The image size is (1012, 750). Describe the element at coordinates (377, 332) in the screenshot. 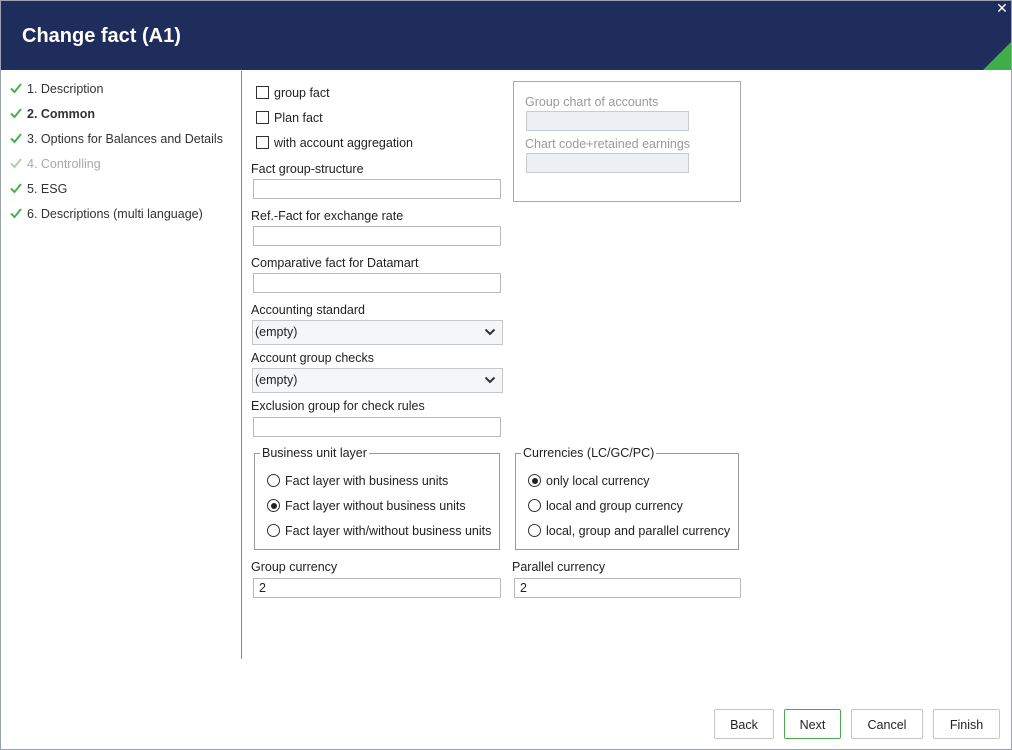

I see `accounting-standard-select: (empty)` at that location.